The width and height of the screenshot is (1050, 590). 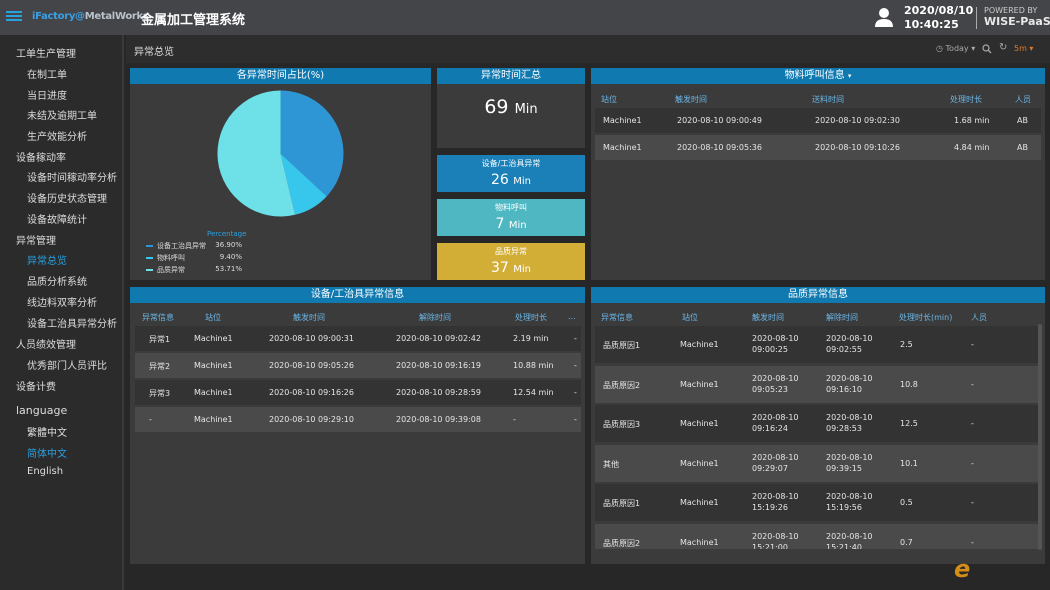 I want to click on powered-by-text: POWERED BY, so click(x=1011, y=10).